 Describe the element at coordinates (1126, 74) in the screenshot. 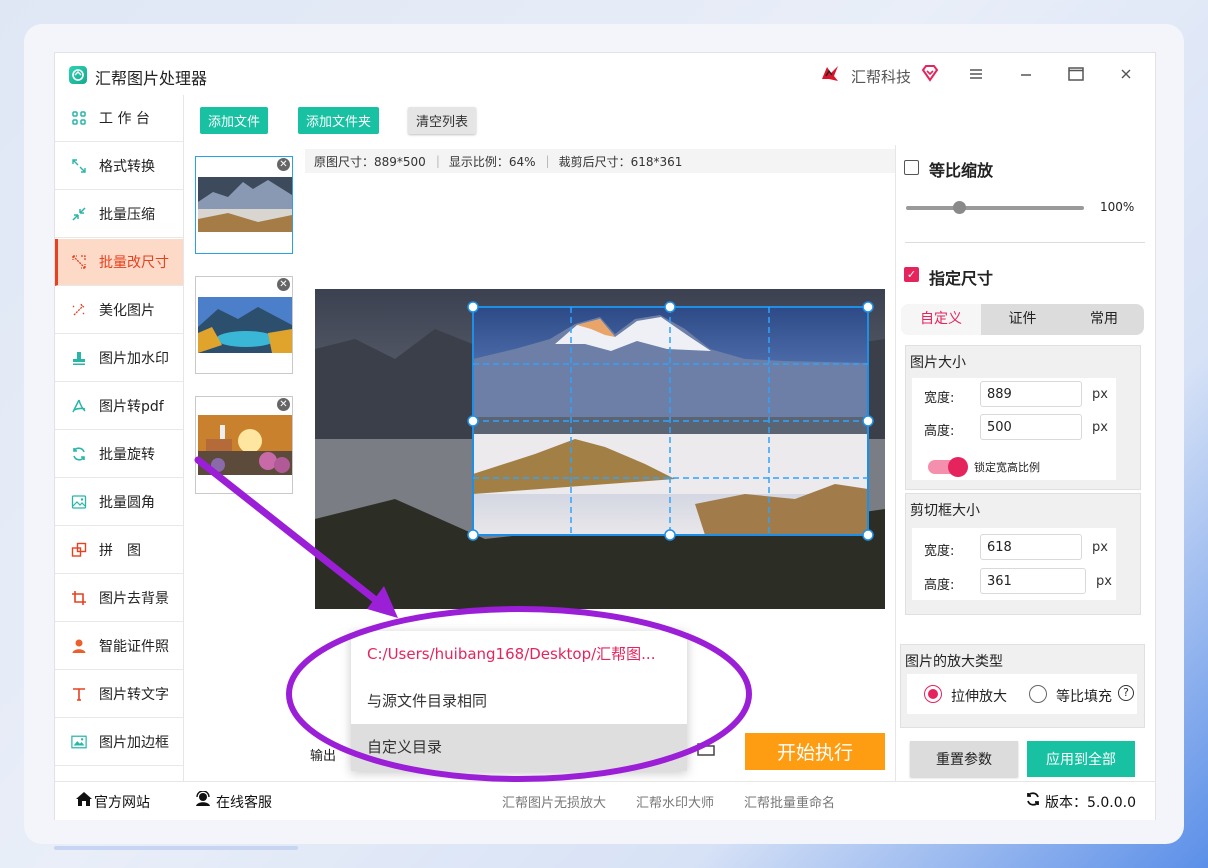

I see `close-icon` at that location.